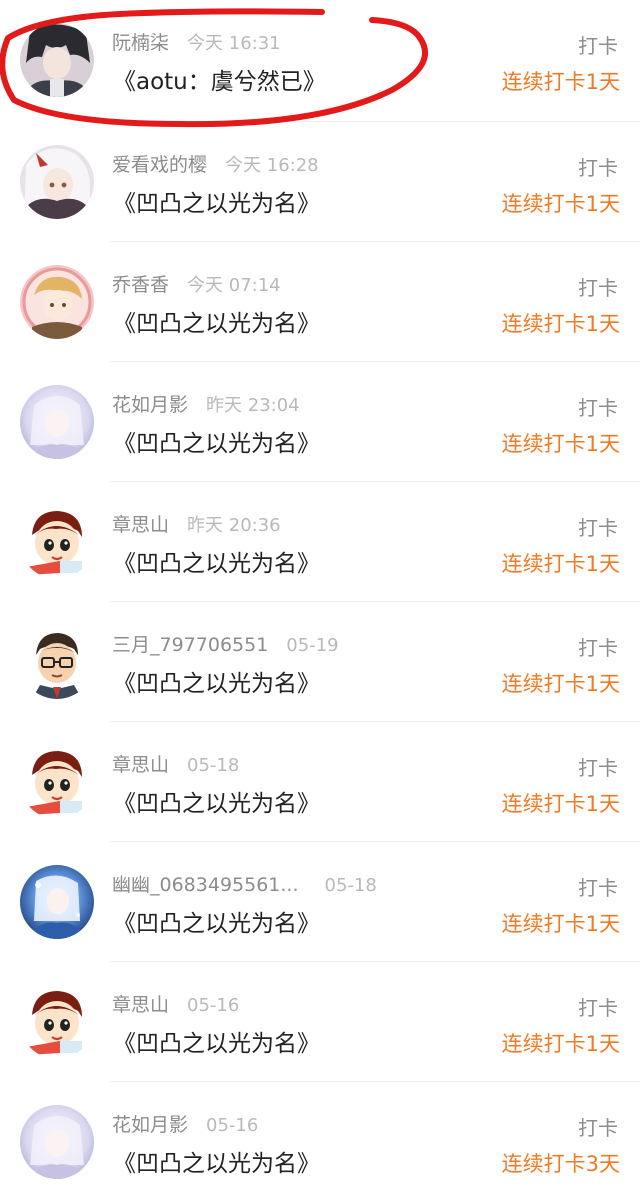 The height and width of the screenshot is (1202, 640). I want to click on username: 章思山 昨天 20:36, so click(196, 523).